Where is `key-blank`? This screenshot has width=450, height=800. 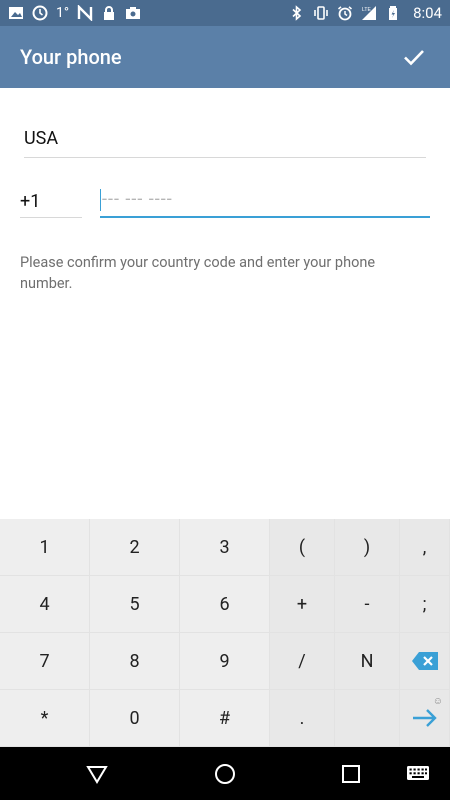 key-blank is located at coordinates (367, 718).